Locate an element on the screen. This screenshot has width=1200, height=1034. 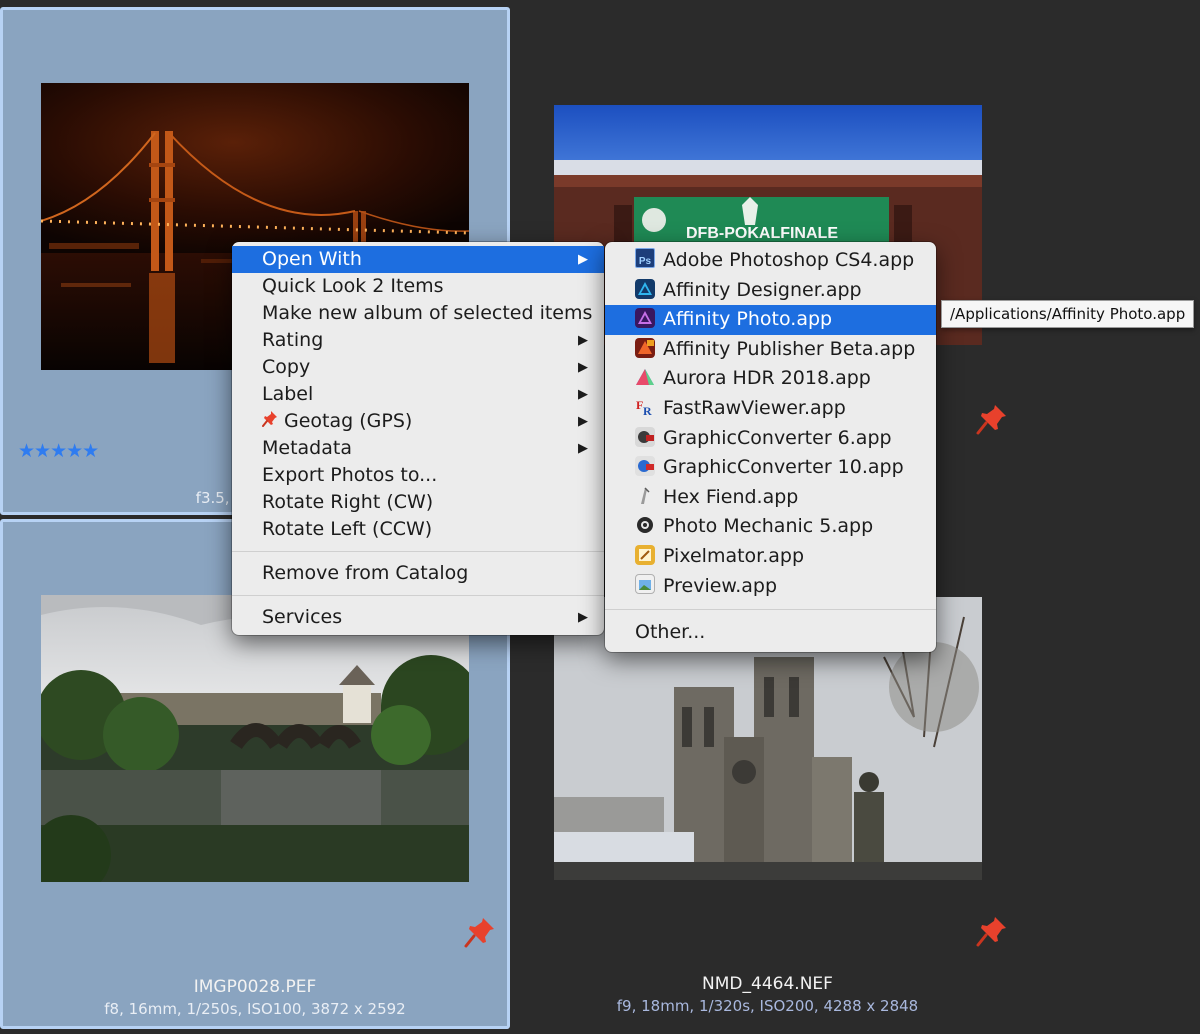
menu-item-label: Geotag (GPS) is located at coordinates (348, 421).